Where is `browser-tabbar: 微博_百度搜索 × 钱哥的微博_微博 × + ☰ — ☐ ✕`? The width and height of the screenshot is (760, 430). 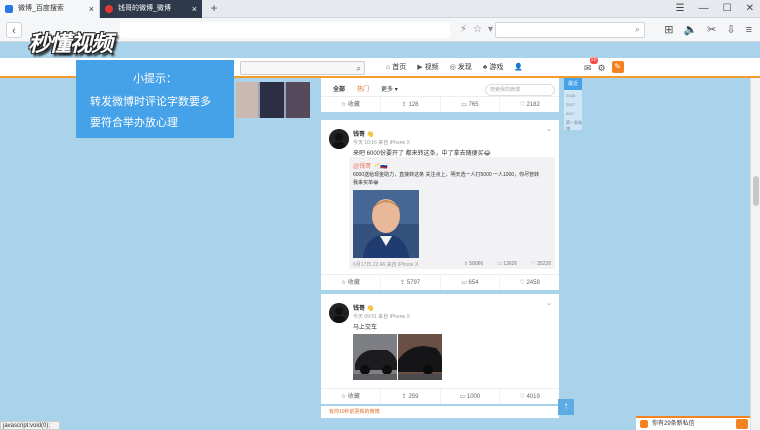 browser-tabbar: 微博_百度搜索 × 钱哥的微博_微博 × + ☰ — ☐ ✕ is located at coordinates (380, 9).